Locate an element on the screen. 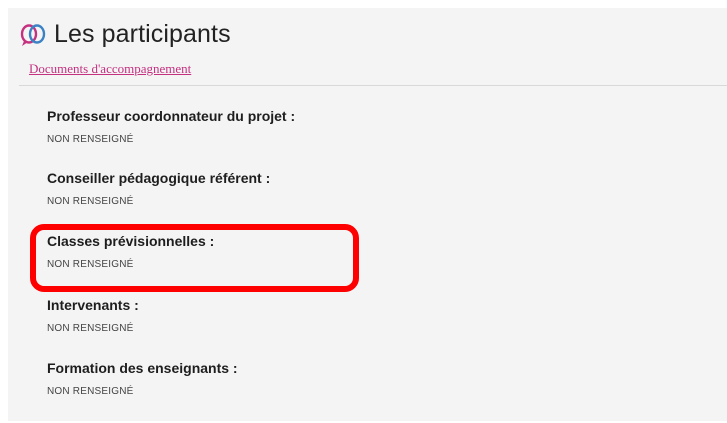 This screenshot has height=423, width=727. divider is located at coordinates (373, 85).